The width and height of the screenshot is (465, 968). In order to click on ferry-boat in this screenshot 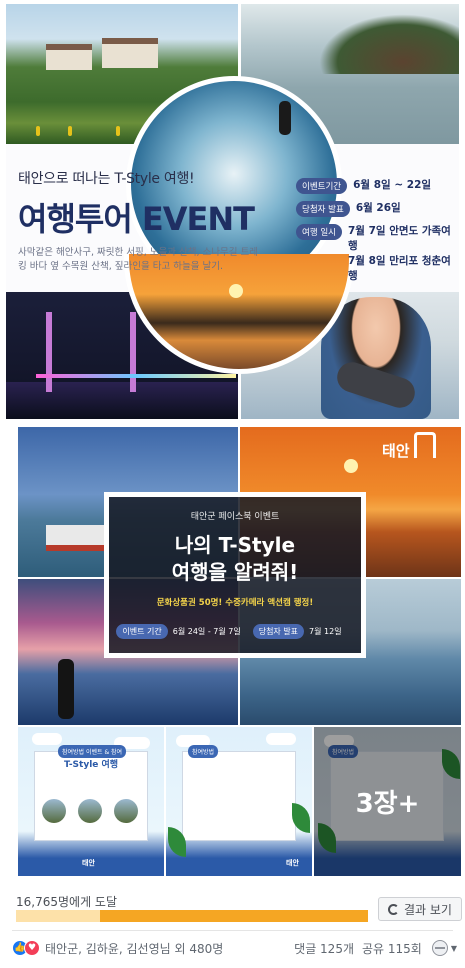, I will do `click(76, 538)`.